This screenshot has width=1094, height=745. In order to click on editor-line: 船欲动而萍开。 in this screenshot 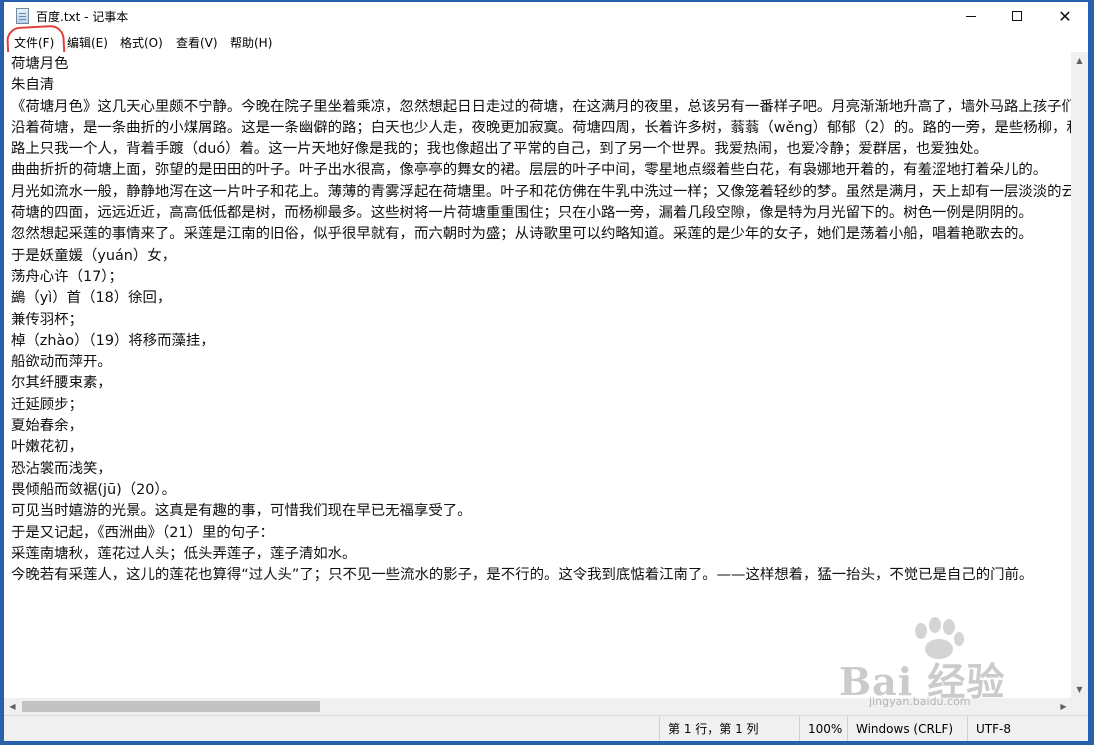, I will do `click(61, 362)`.